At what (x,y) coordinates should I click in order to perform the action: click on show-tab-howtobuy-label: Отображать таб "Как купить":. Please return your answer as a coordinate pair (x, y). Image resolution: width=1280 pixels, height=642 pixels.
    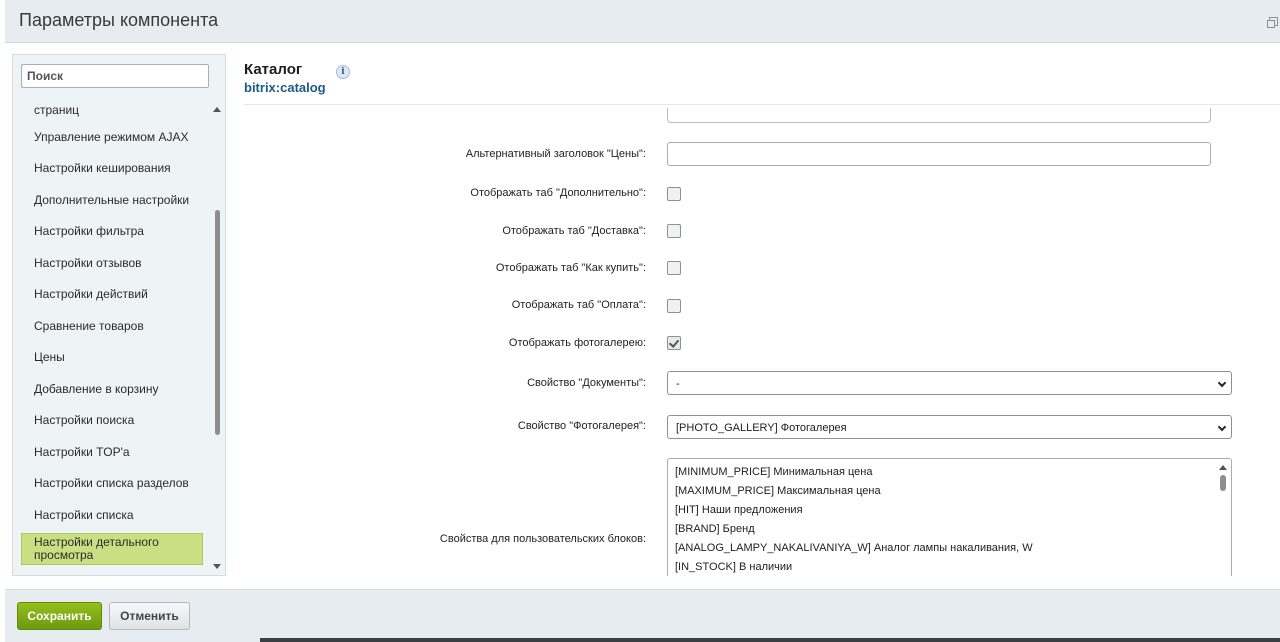
    Looking at the image, I should click on (570, 268).